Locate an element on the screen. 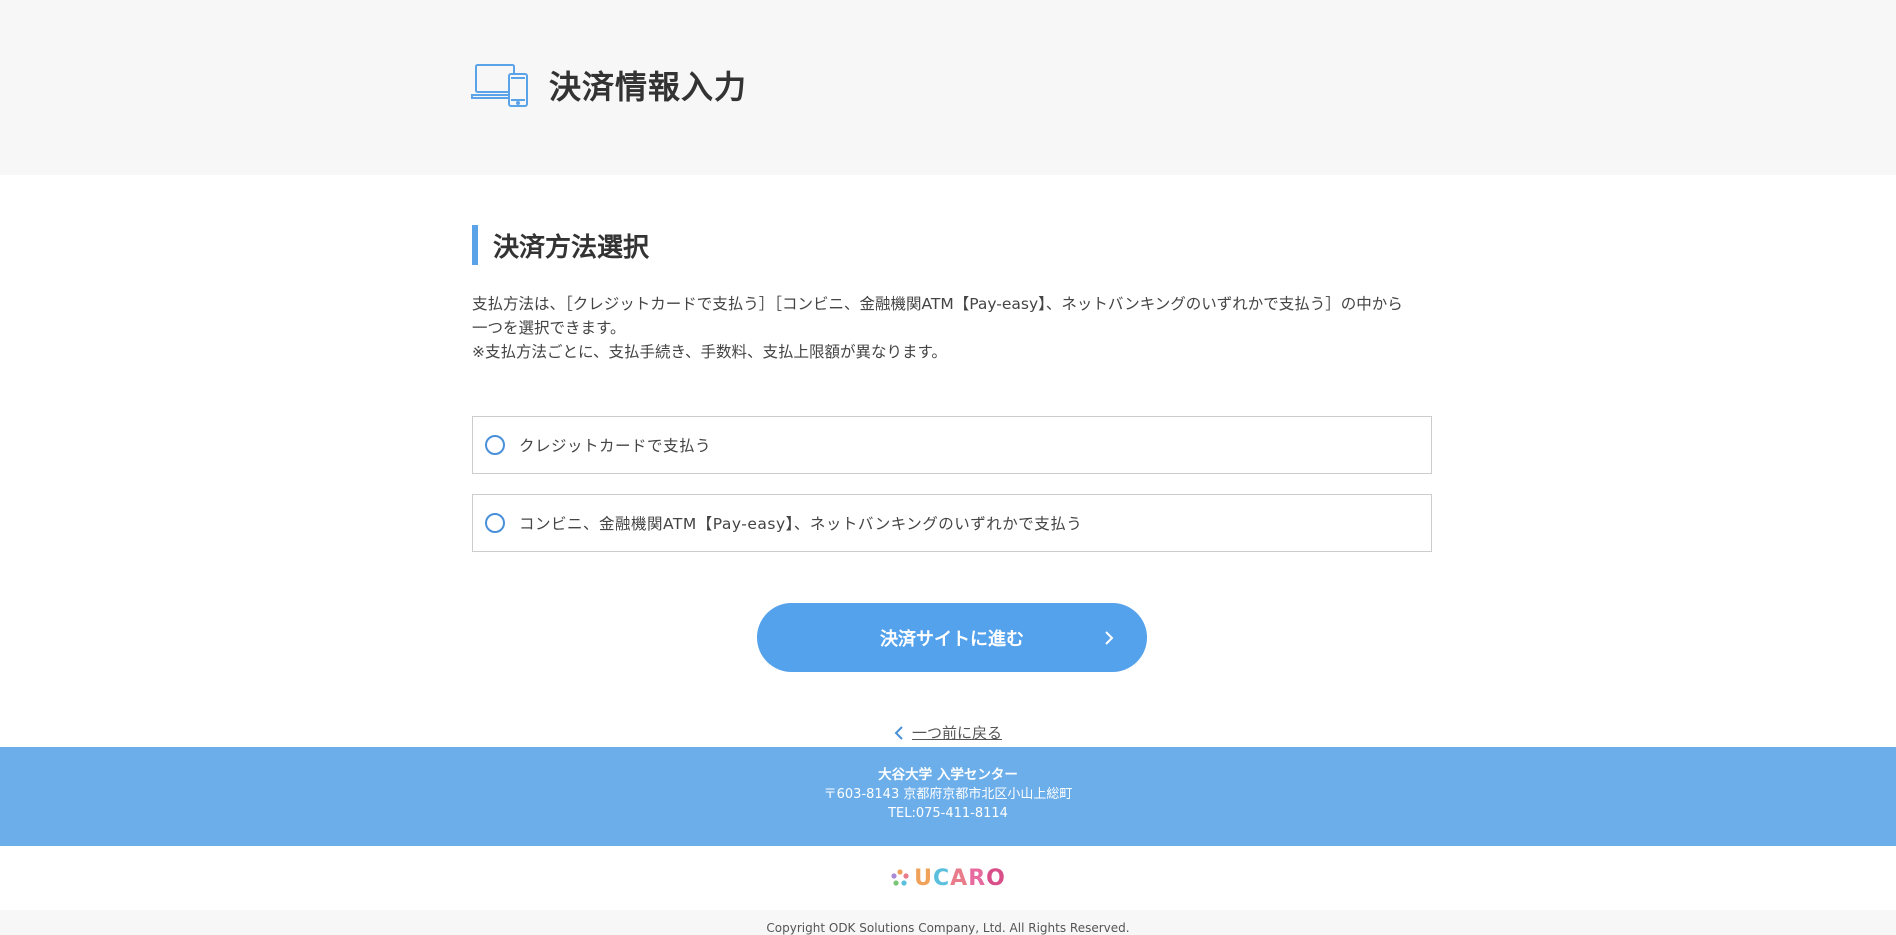 The width and height of the screenshot is (1896, 935). ucaro-wordmark: U C A R O is located at coordinates (960, 878).